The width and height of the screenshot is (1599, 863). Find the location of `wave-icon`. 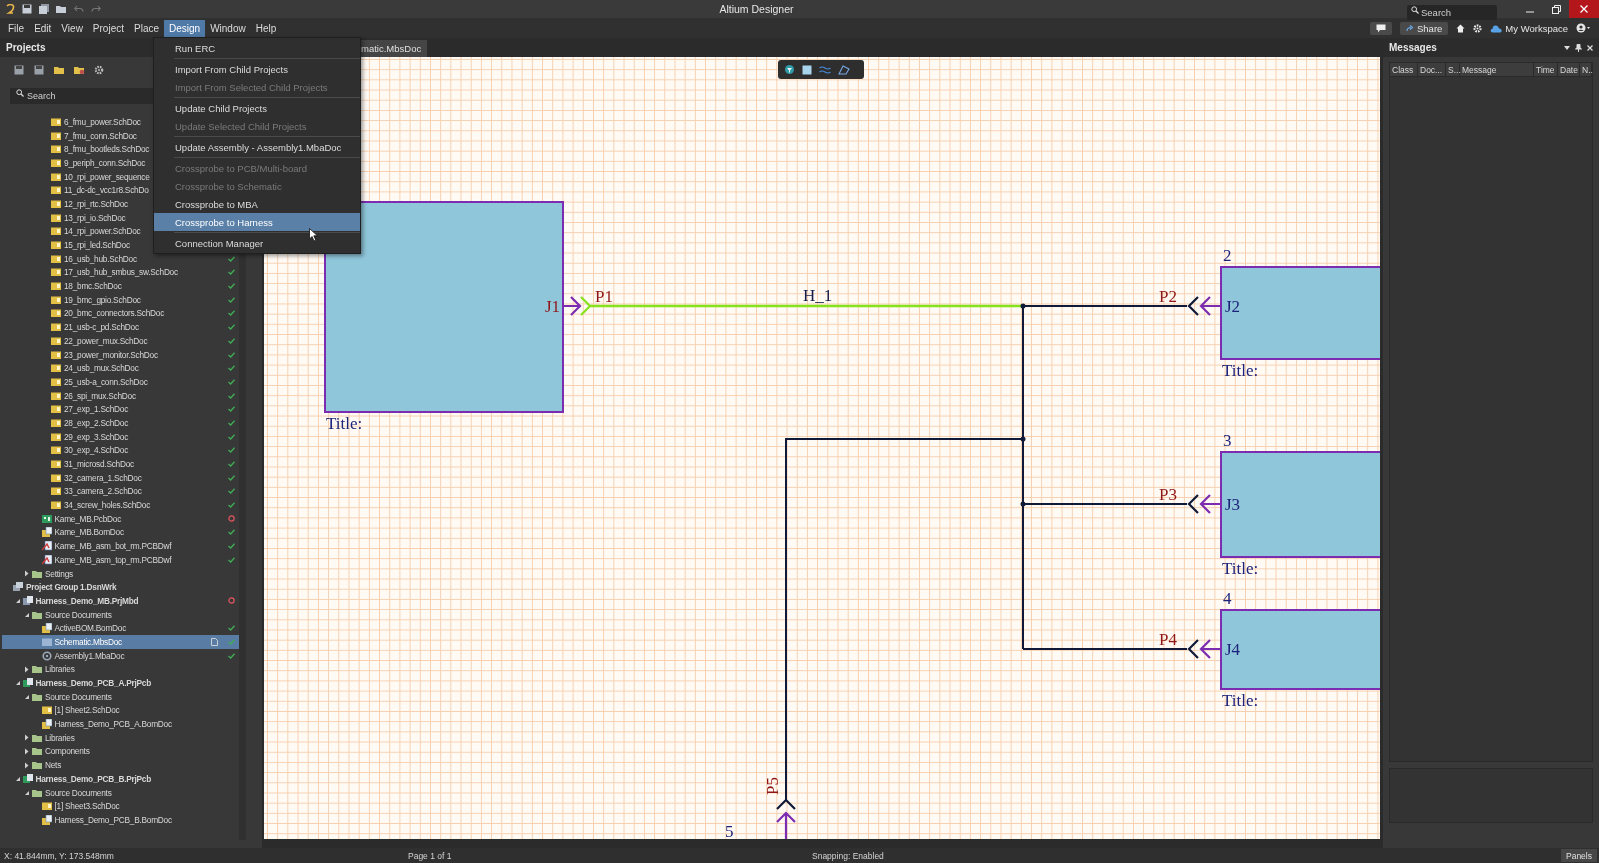

wave-icon is located at coordinates (825, 69).